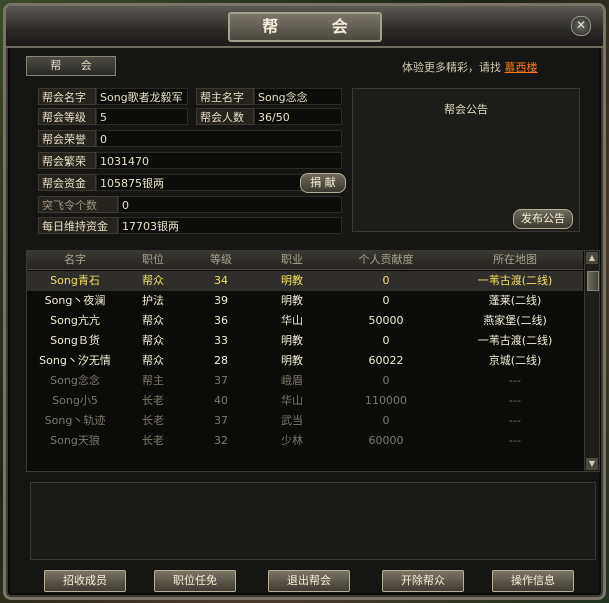 The height and width of the screenshot is (603, 609). I want to click on recruit-button: 招收成员, so click(85, 581).